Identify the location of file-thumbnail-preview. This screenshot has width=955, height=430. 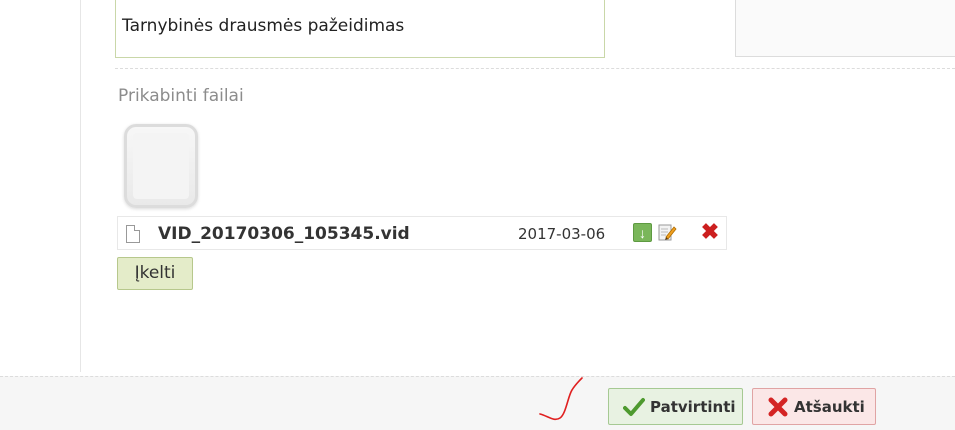
(161, 166).